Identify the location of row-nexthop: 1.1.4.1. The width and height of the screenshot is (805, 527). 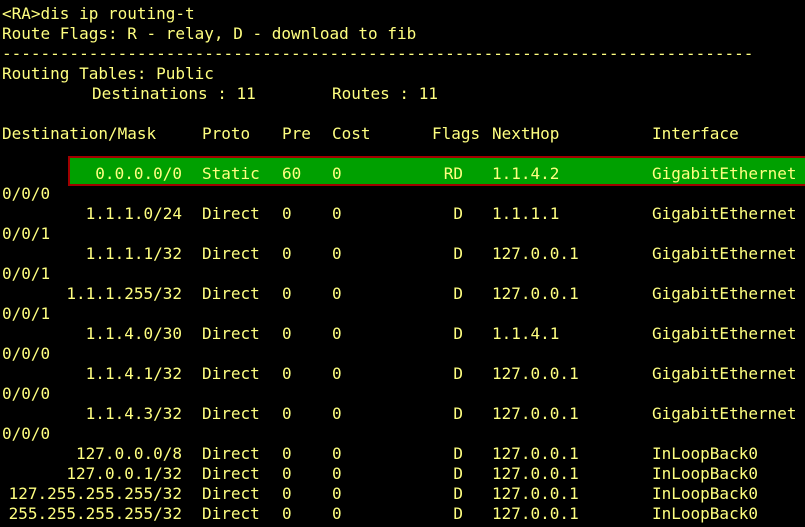
(526, 333).